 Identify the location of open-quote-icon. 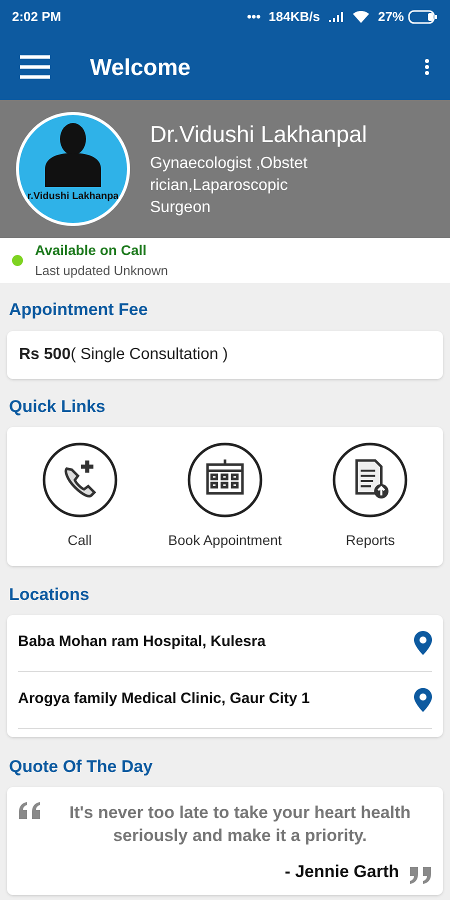
(30, 811).